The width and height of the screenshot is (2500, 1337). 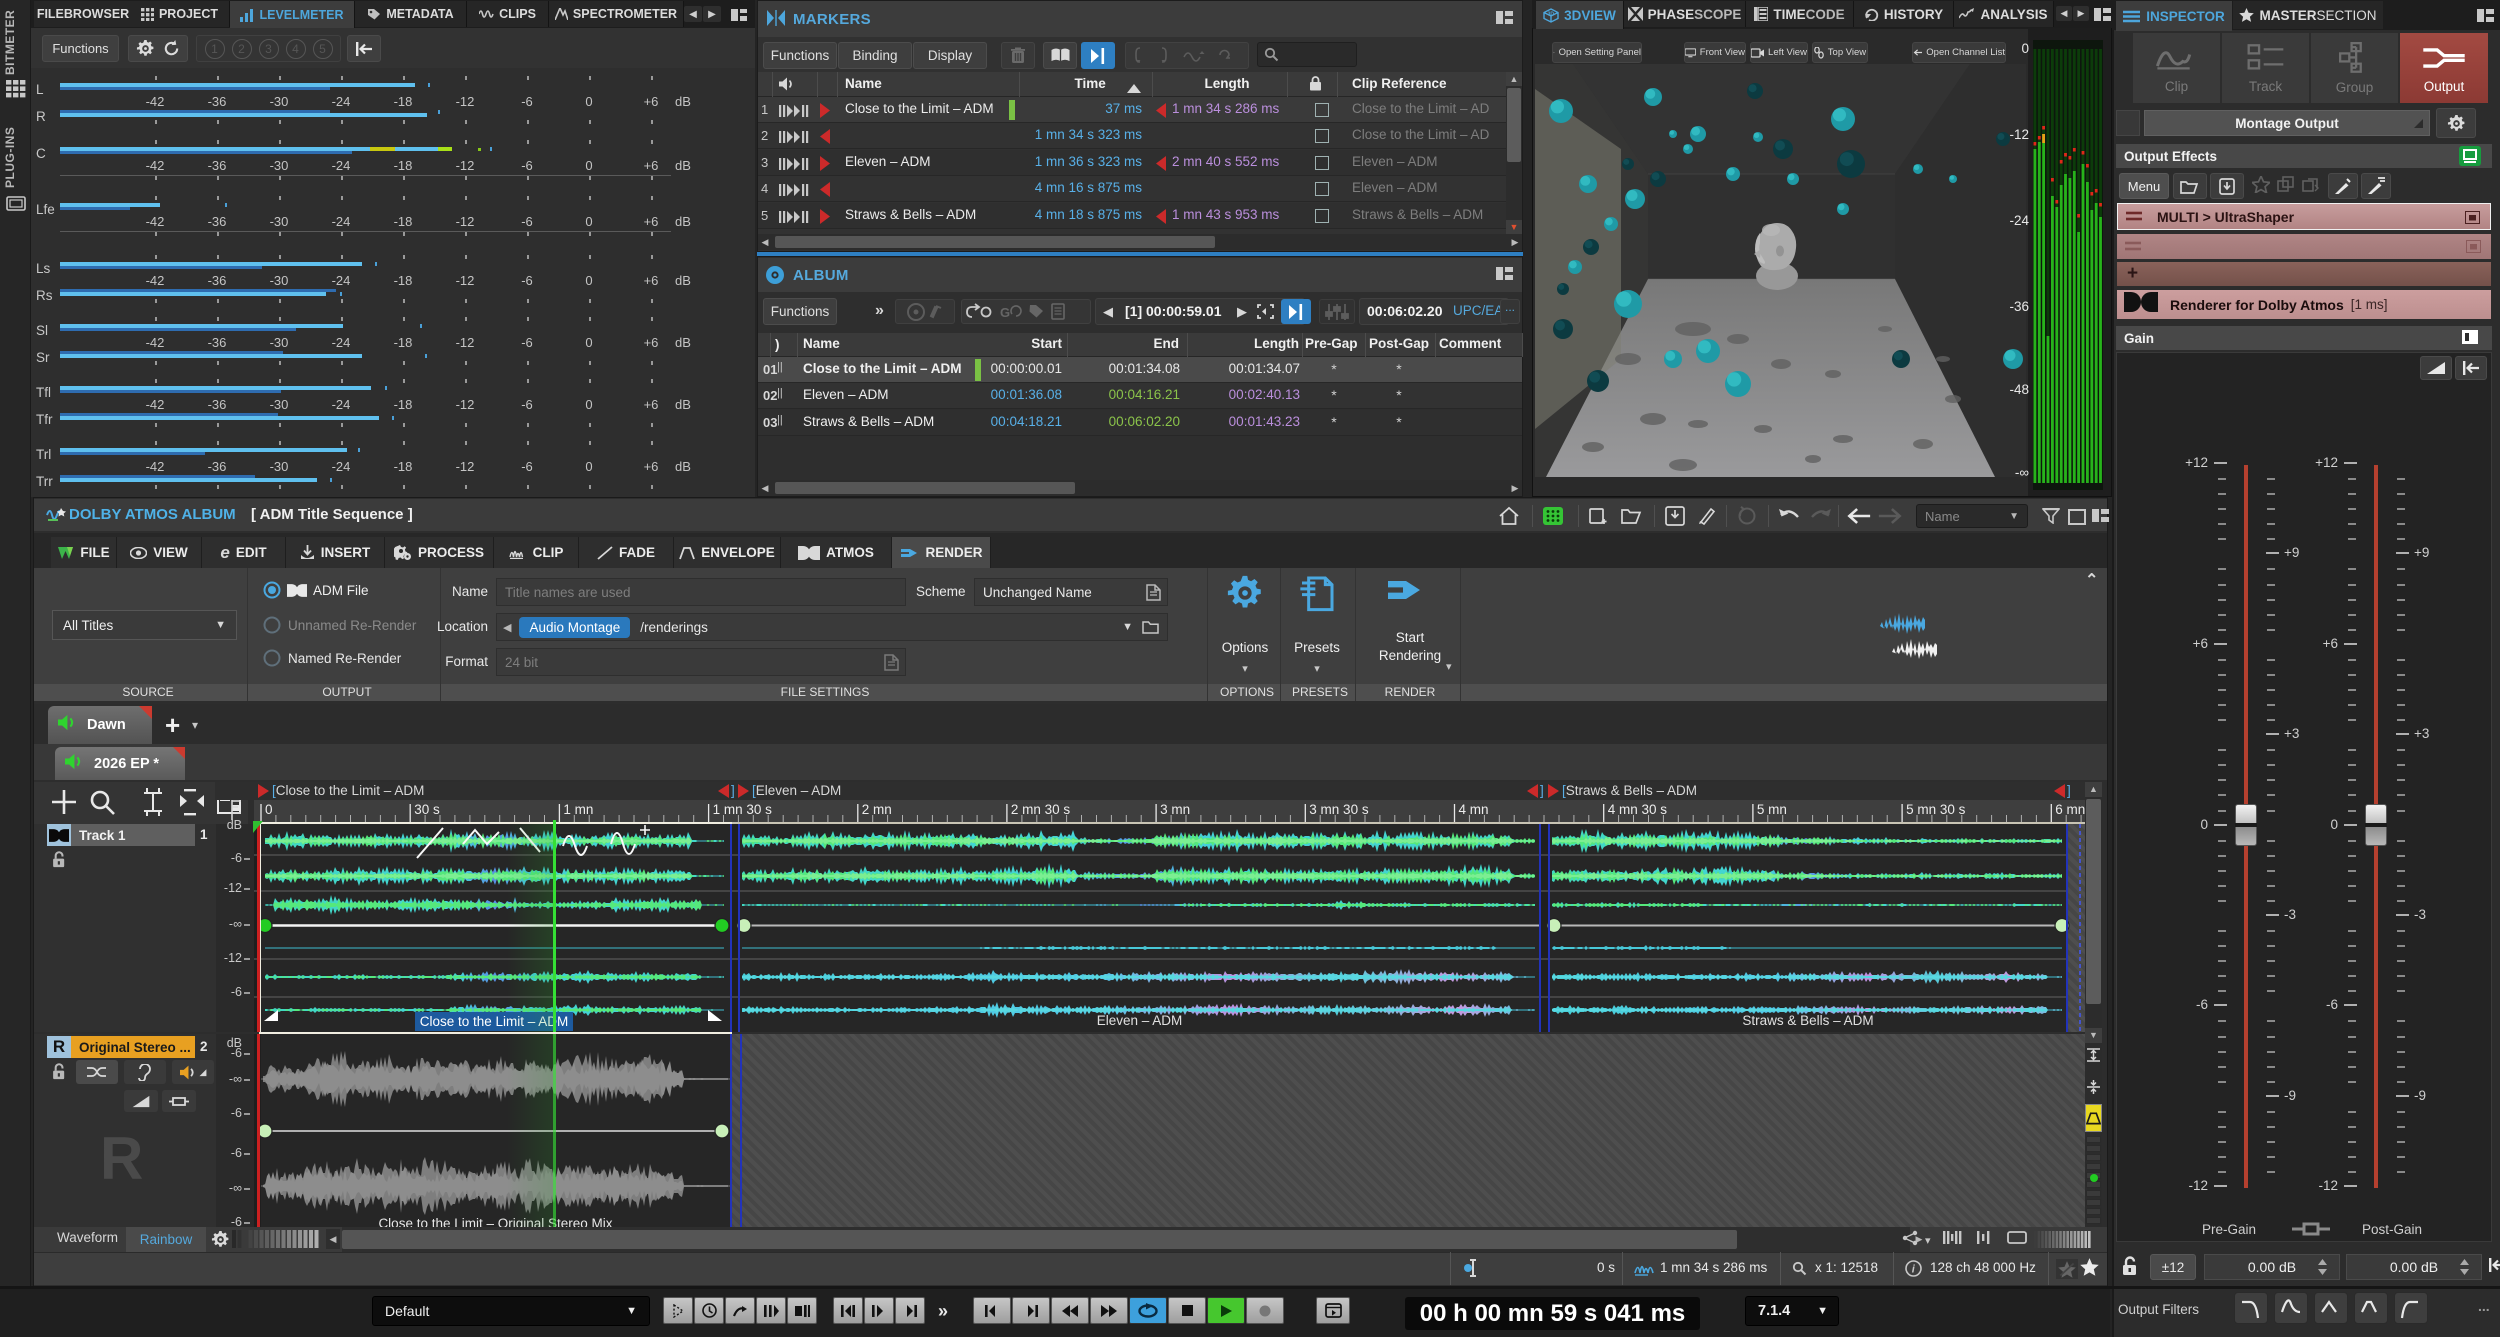 What do you see at coordinates (1914, 1270) in the screenshot?
I see `svg-text: i` at bounding box center [1914, 1270].